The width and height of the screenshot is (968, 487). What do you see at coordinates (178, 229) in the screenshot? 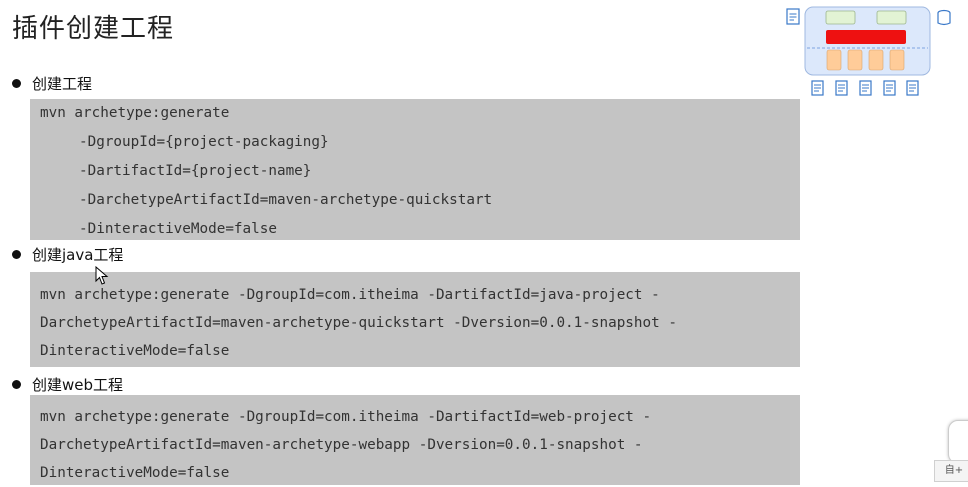
I see `code-line: -DinteractiveMode=false` at bounding box center [178, 229].